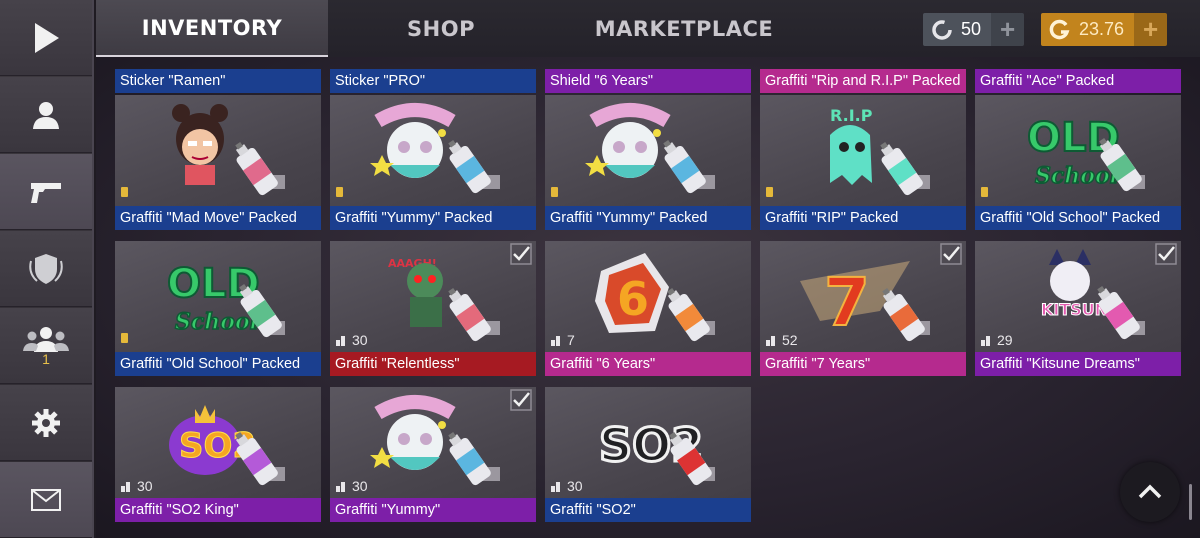 This screenshot has height=538, width=1200. What do you see at coordinates (684, 28) in the screenshot?
I see `tab-marketplace: MARKETPLACE` at bounding box center [684, 28].